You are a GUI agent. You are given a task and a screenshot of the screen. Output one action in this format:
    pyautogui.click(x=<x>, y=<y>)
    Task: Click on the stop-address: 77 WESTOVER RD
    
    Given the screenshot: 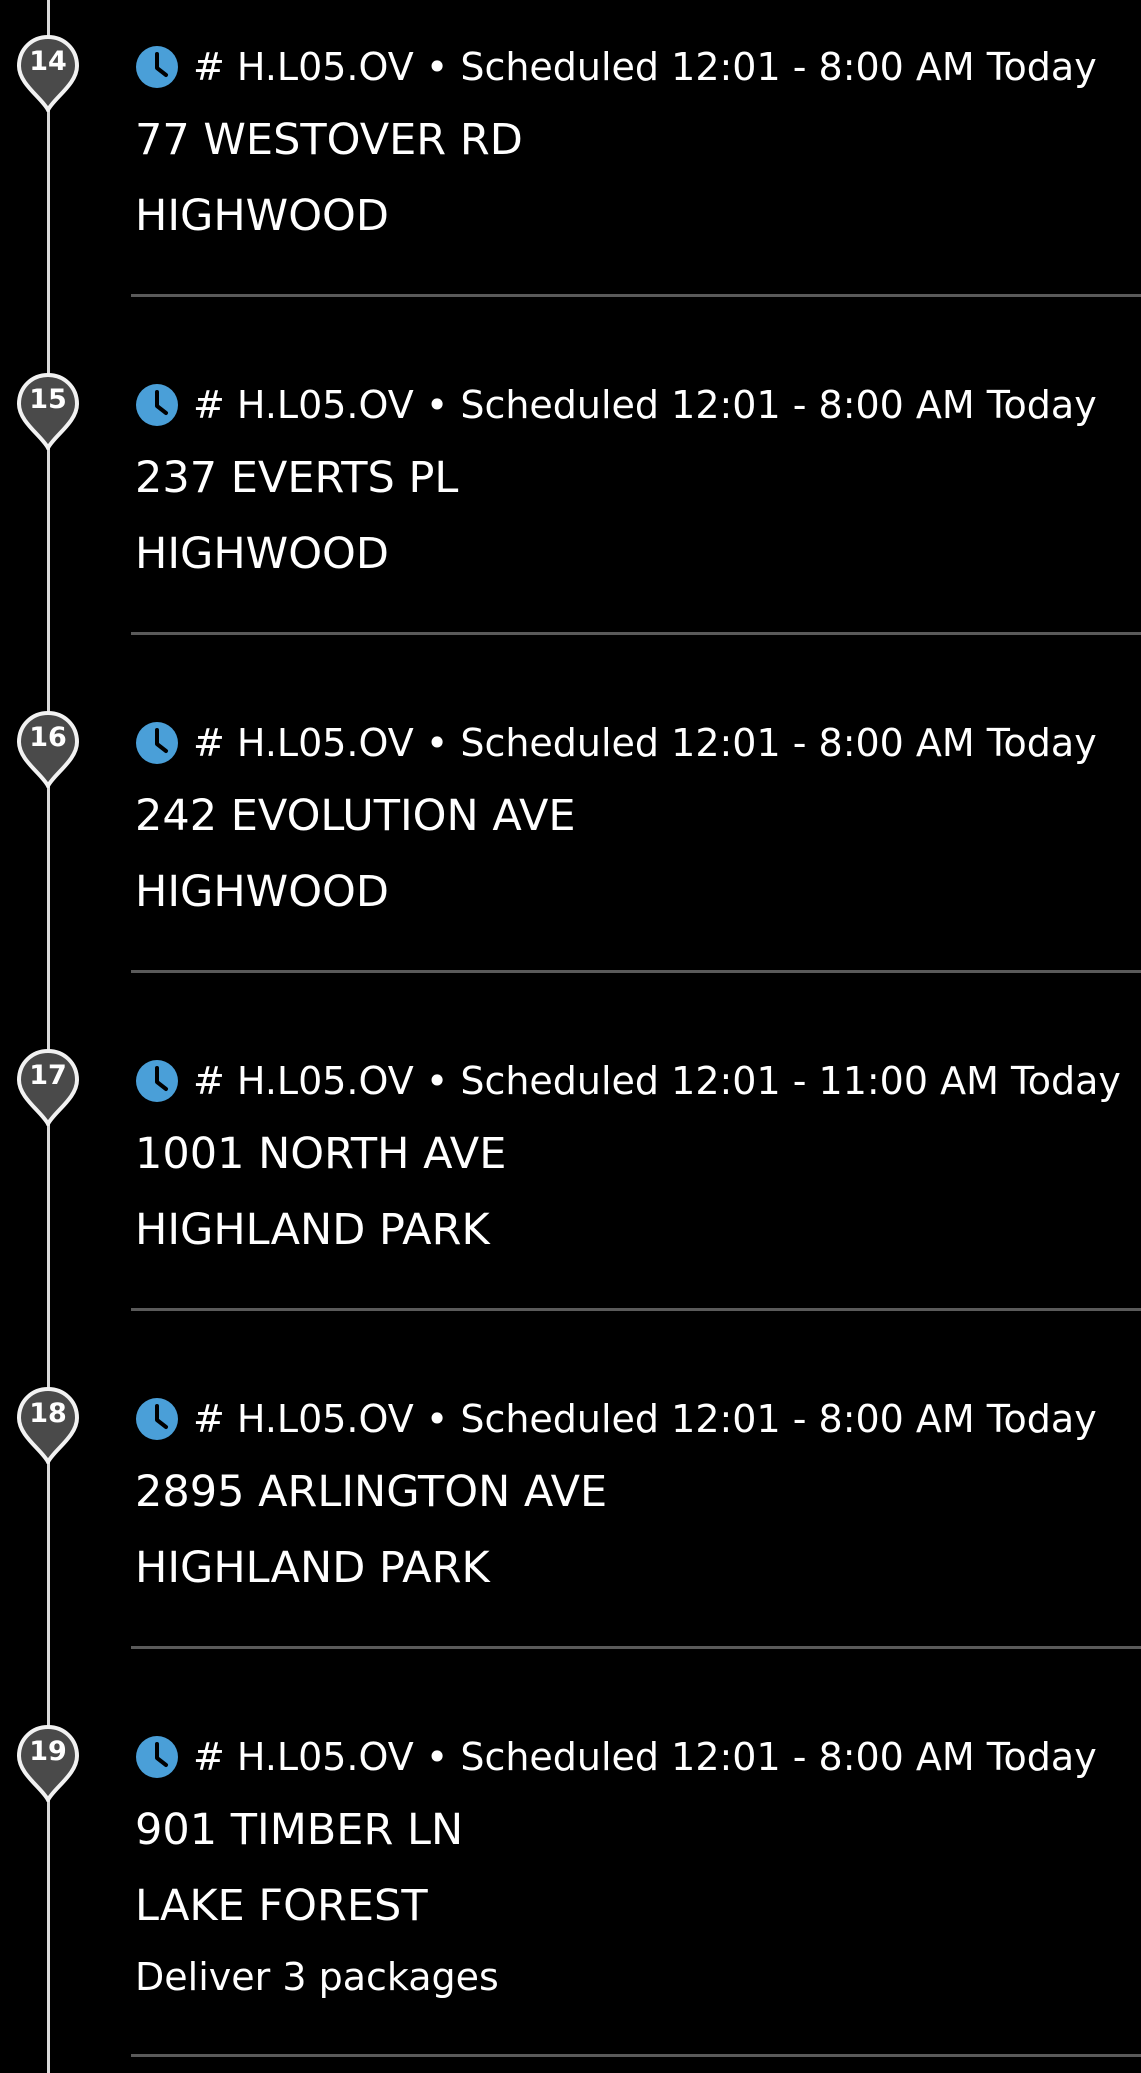 What is the action you would take?
    pyautogui.click(x=329, y=140)
    